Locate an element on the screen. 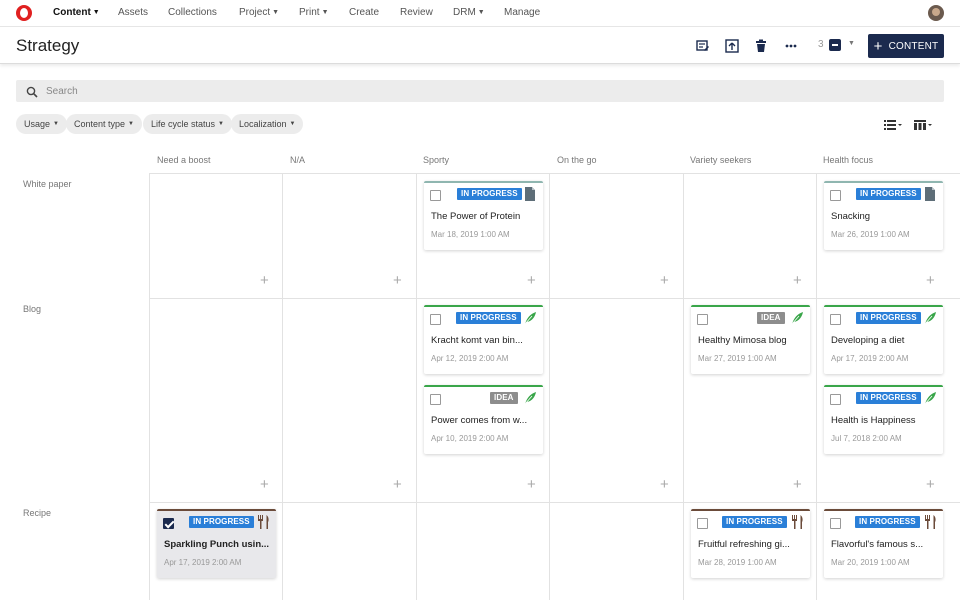 The width and height of the screenshot is (960, 600). nav-item-label: Assets is located at coordinates (133, 12).